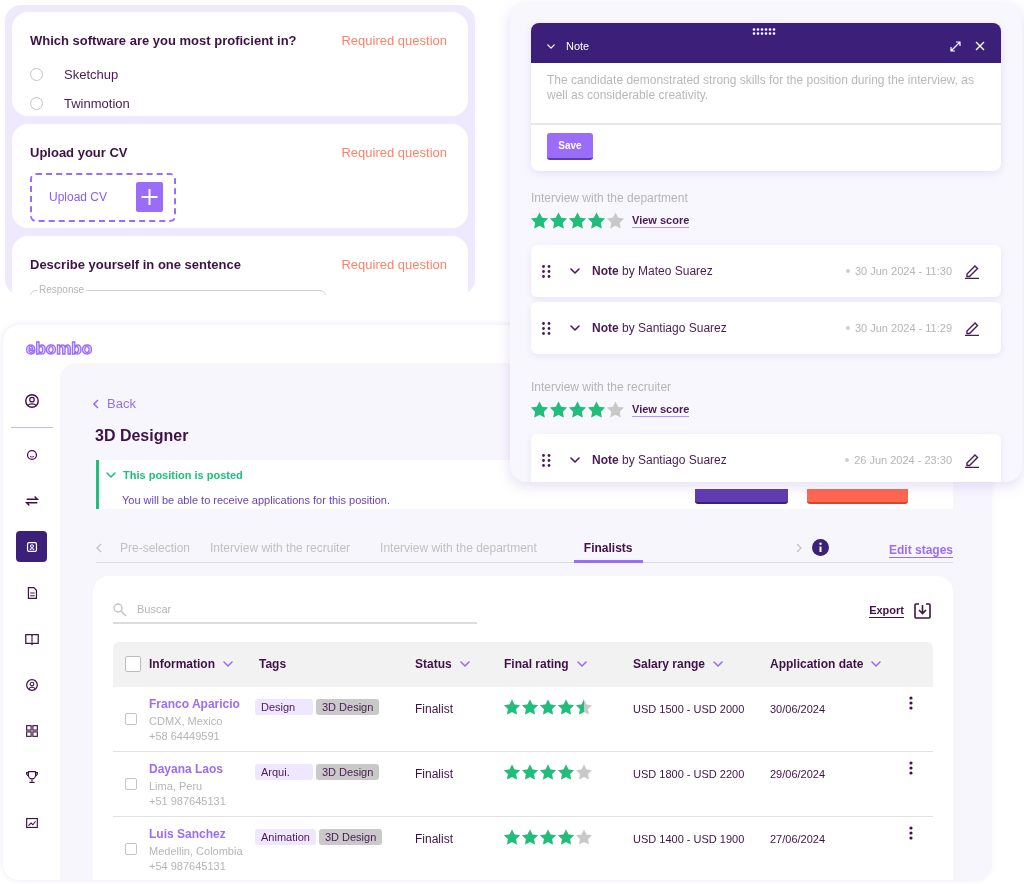  I want to click on radio-option: Sketchup, so click(240, 74).